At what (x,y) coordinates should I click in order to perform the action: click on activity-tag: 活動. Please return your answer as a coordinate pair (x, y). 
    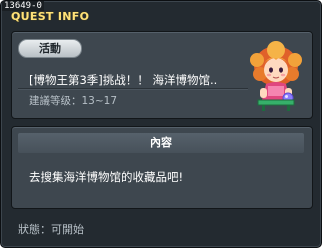
    Looking at the image, I should click on (50, 48).